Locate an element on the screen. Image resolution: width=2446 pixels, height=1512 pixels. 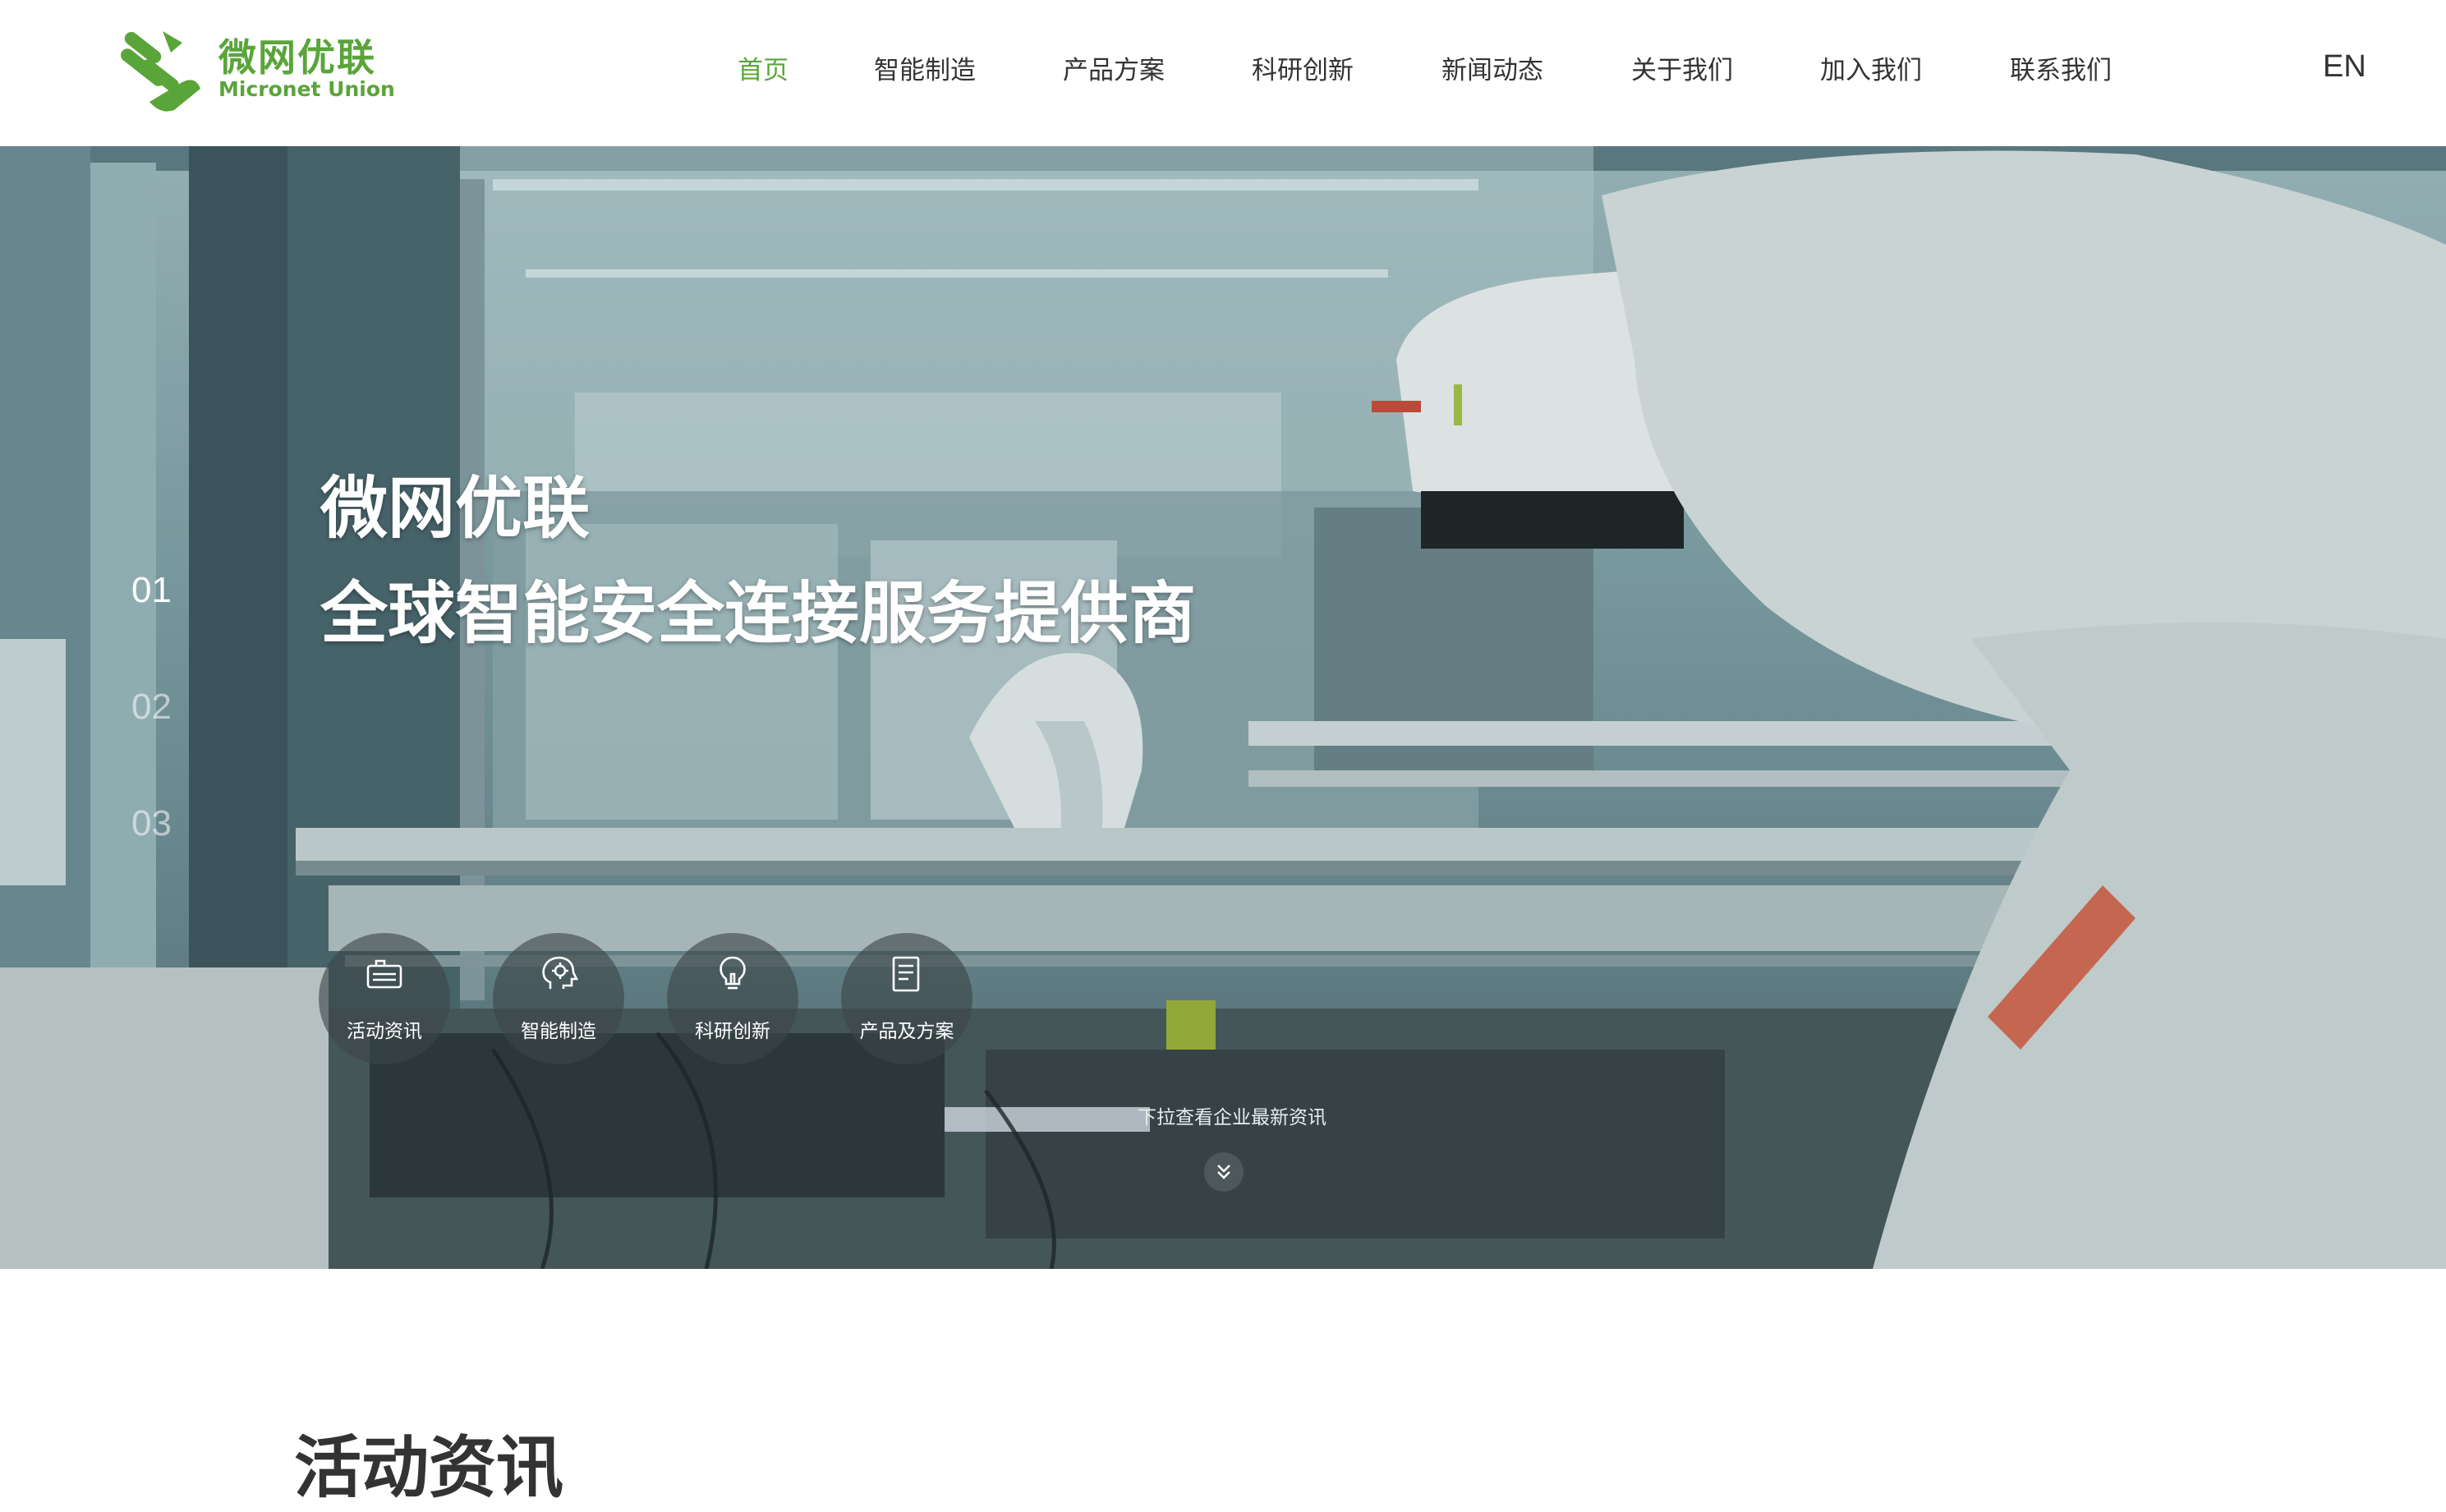
hero-title: 微网优联 全球智能安全连接服务提供商 is located at coordinates (758, 562).